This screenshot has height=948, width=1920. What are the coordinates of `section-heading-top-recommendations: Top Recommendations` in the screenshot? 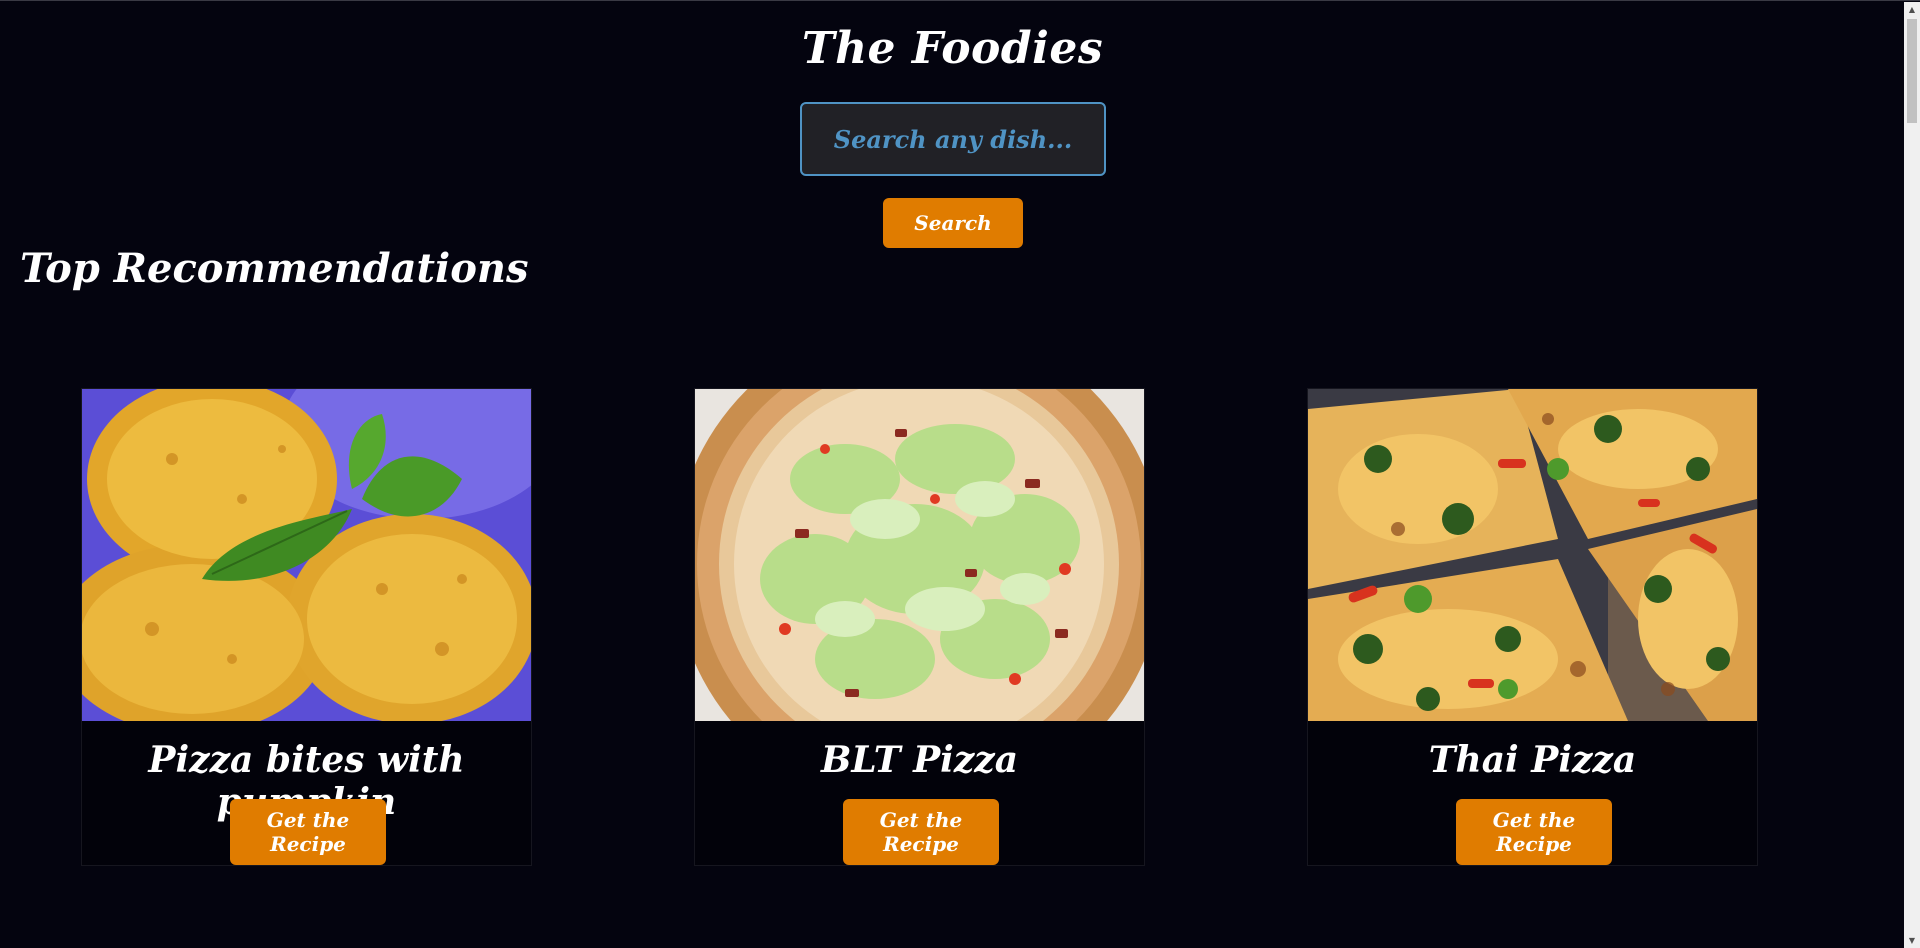 It's located at (274, 268).